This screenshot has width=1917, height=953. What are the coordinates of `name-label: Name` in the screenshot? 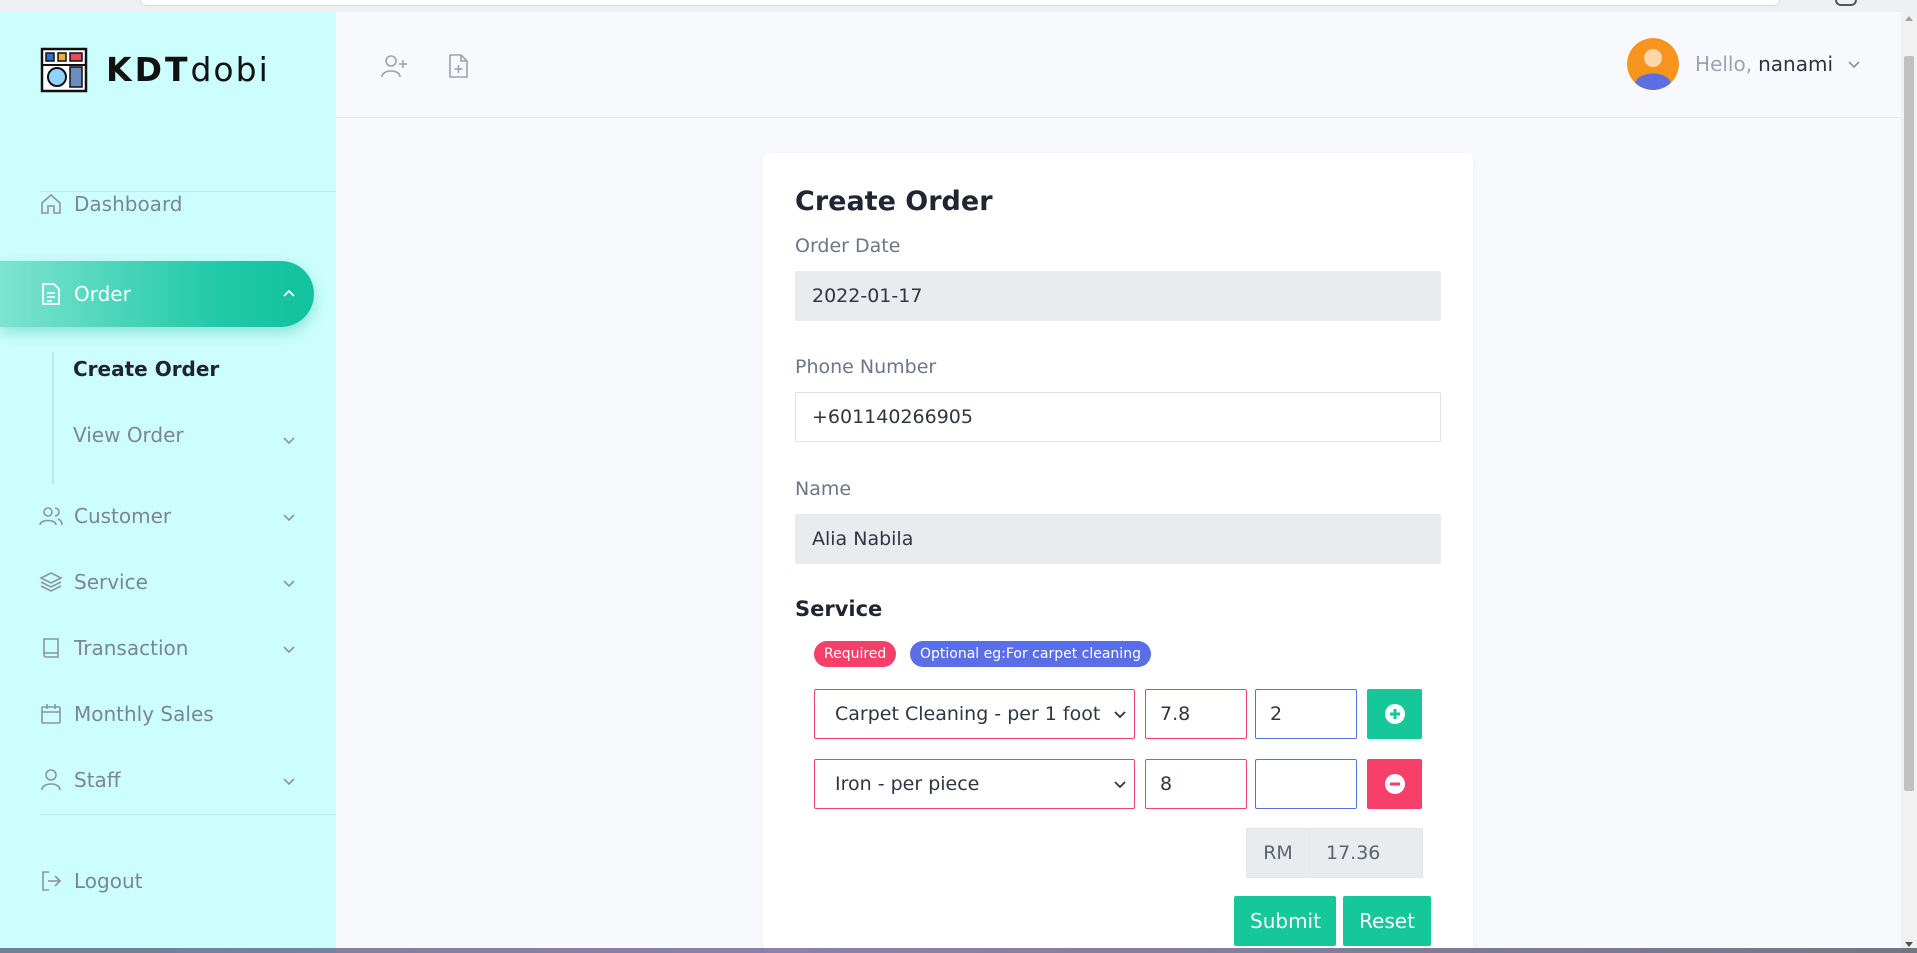 It's located at (823, 489).